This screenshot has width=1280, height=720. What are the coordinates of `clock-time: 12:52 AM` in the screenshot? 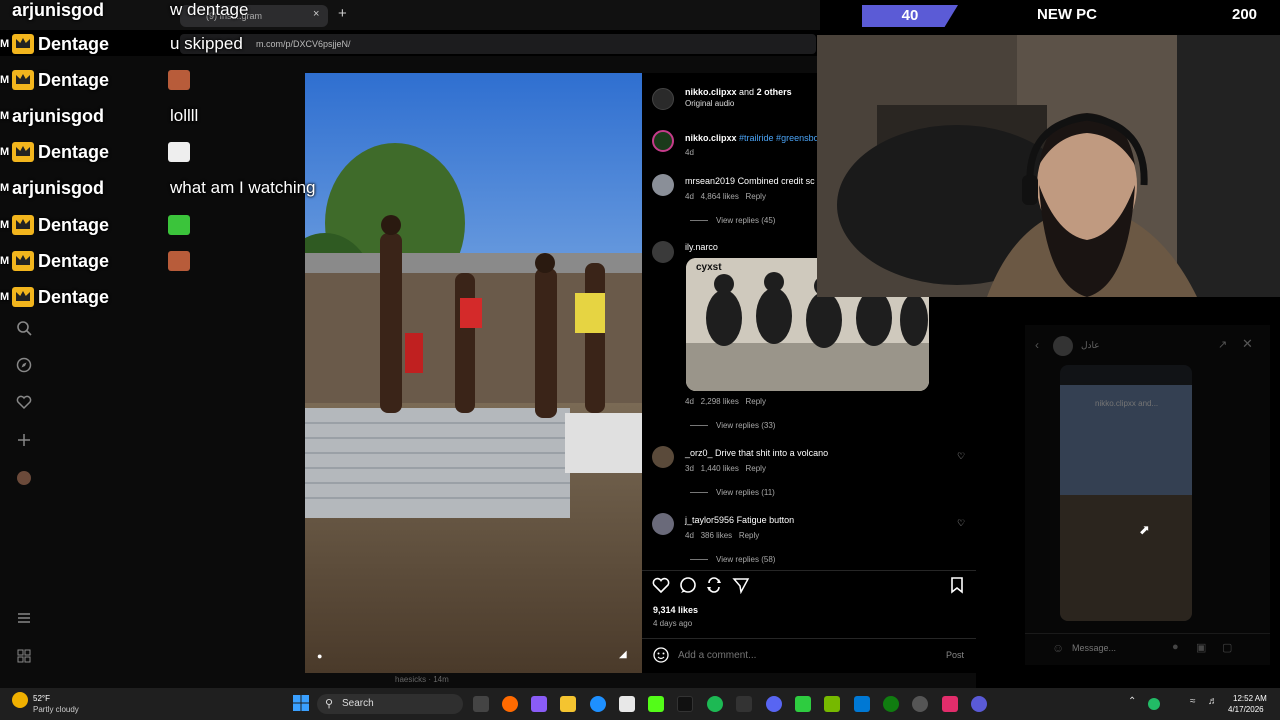 It's located at (1250, 698).